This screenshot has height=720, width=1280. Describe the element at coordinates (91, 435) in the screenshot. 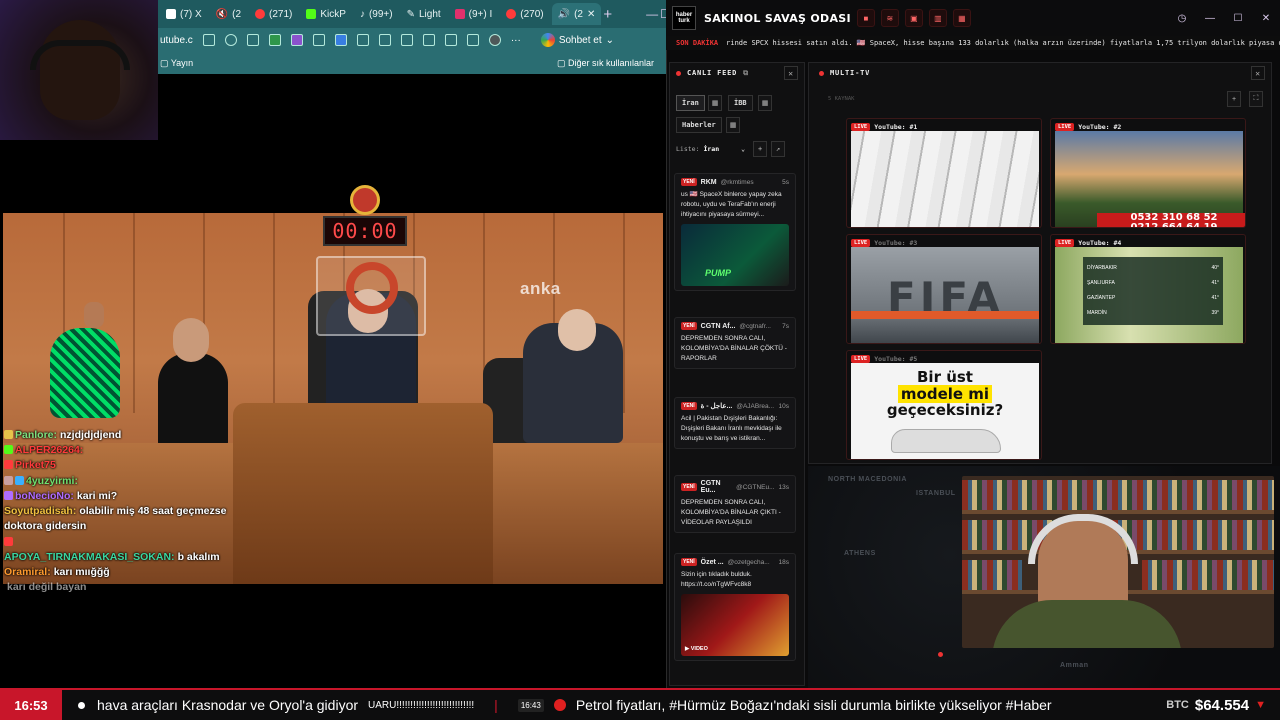

I see `chat-text: nzjdjdjdjend` at that location.